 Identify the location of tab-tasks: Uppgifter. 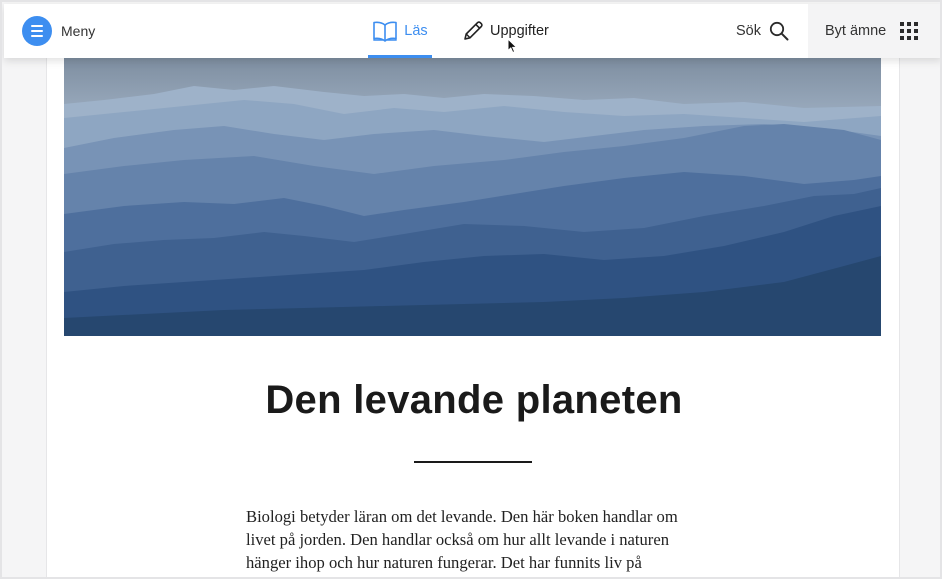
(505, 31).